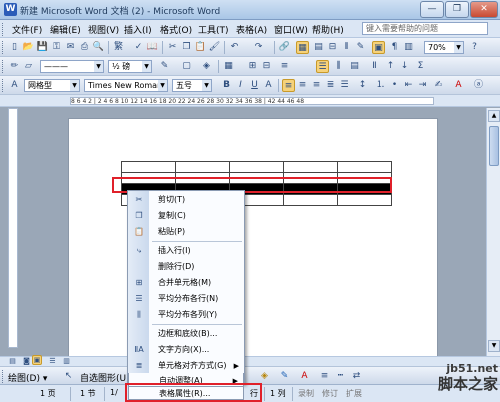  I want to click on reading-mode-icon: ▥, so click(408, 47).